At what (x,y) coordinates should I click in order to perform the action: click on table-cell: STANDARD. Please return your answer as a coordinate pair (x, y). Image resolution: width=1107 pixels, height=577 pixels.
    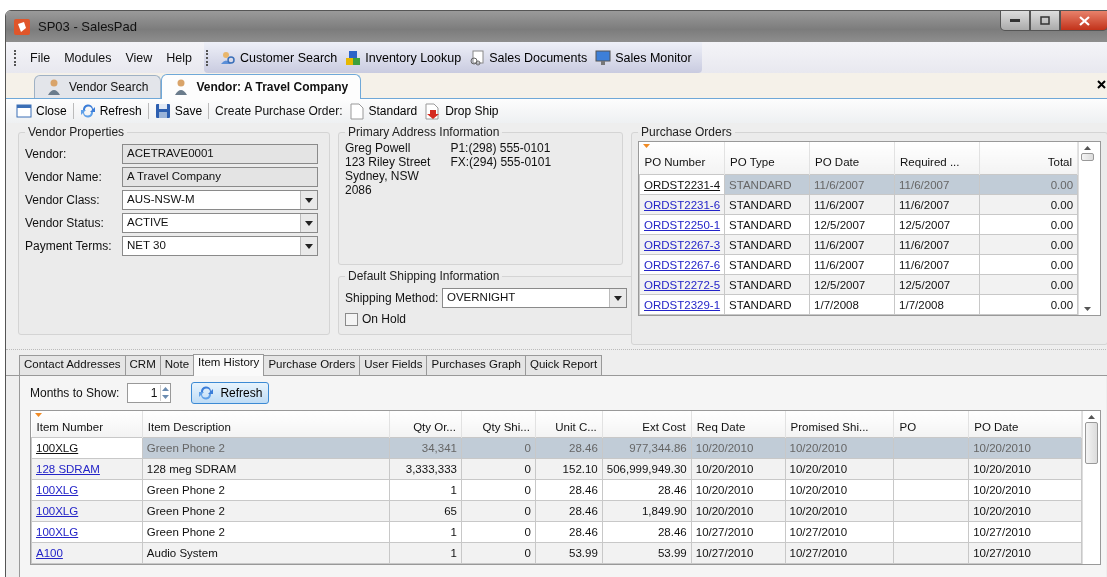
    Looking at the image, I should click on (760, 204).